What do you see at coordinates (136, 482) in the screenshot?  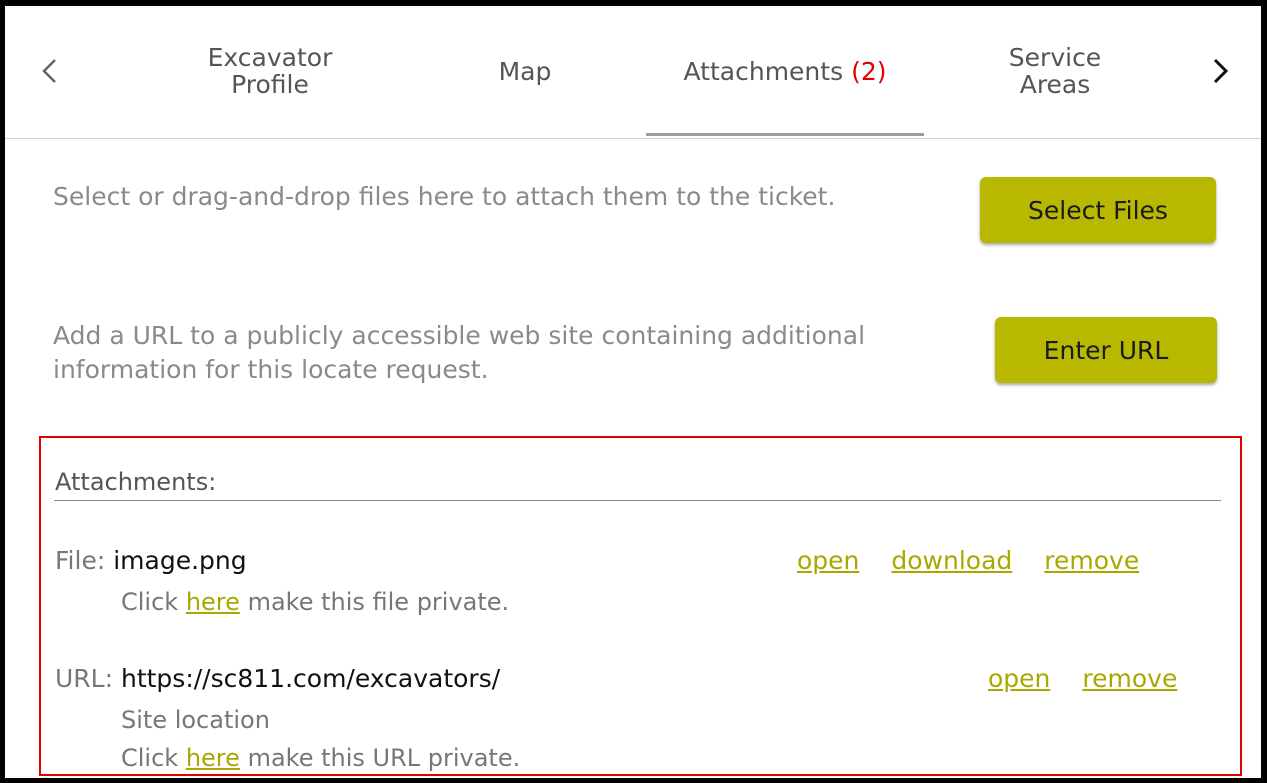 I see `attachments-header: Attachments:` at bounding box center [136, 482].